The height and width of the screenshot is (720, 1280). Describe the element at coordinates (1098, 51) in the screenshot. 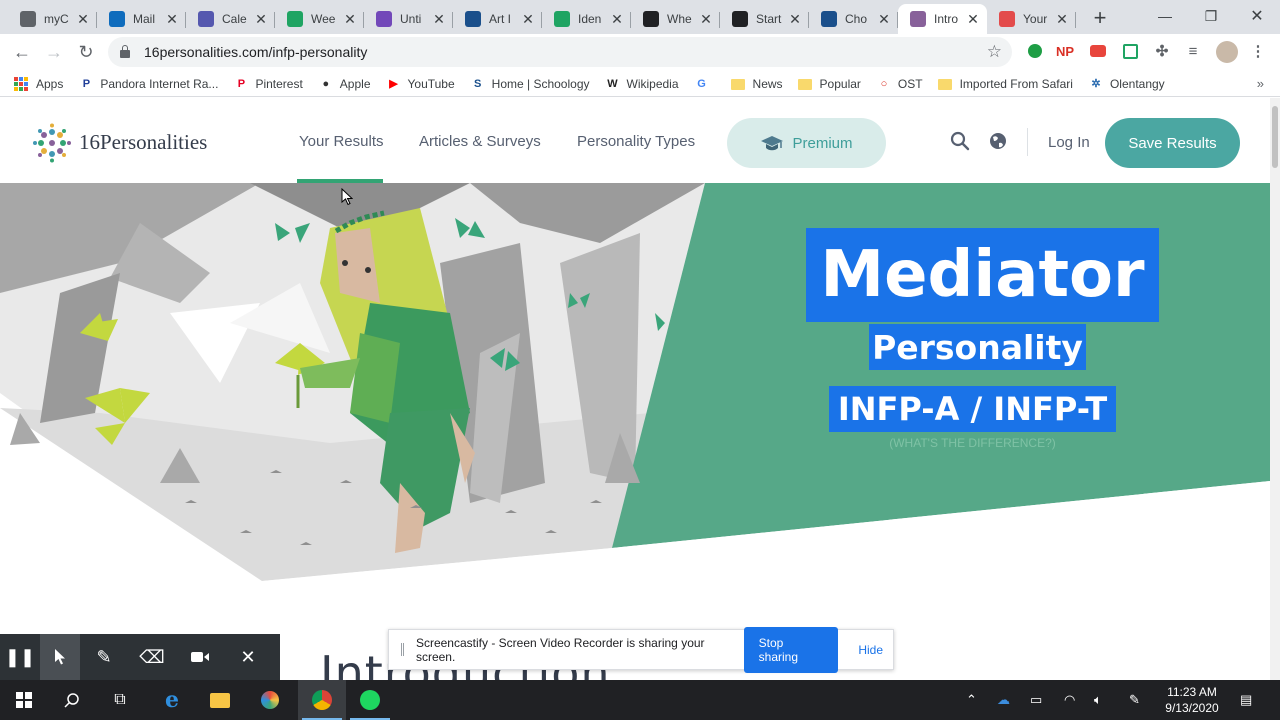

I see `screencastify-extension-icon` at that location.